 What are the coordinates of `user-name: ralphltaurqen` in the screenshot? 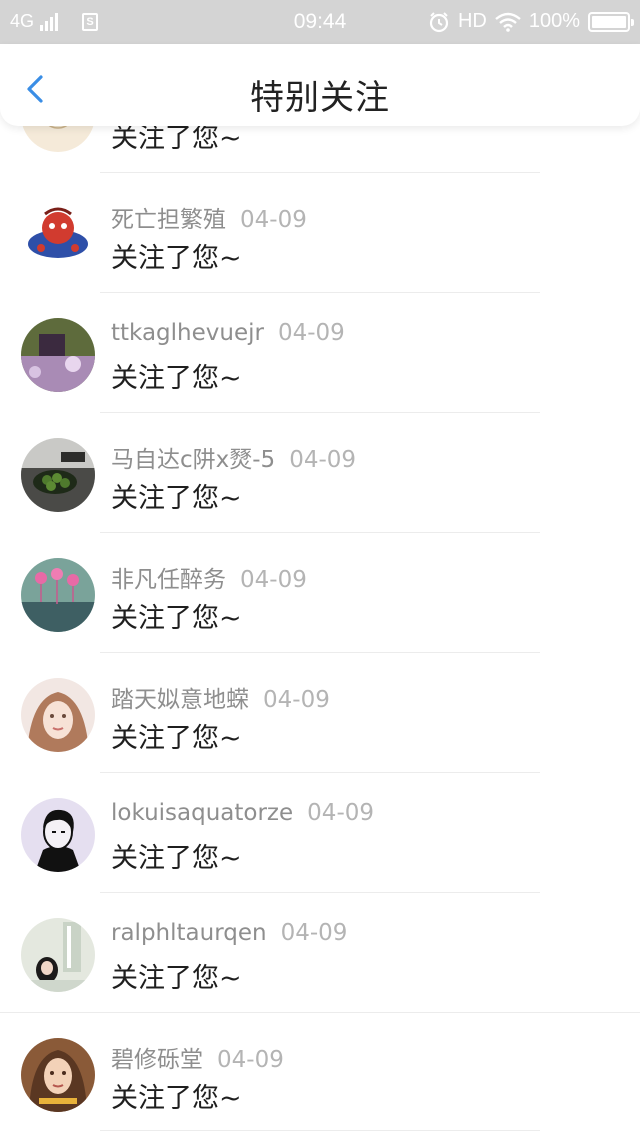 It's located at (189, 933).